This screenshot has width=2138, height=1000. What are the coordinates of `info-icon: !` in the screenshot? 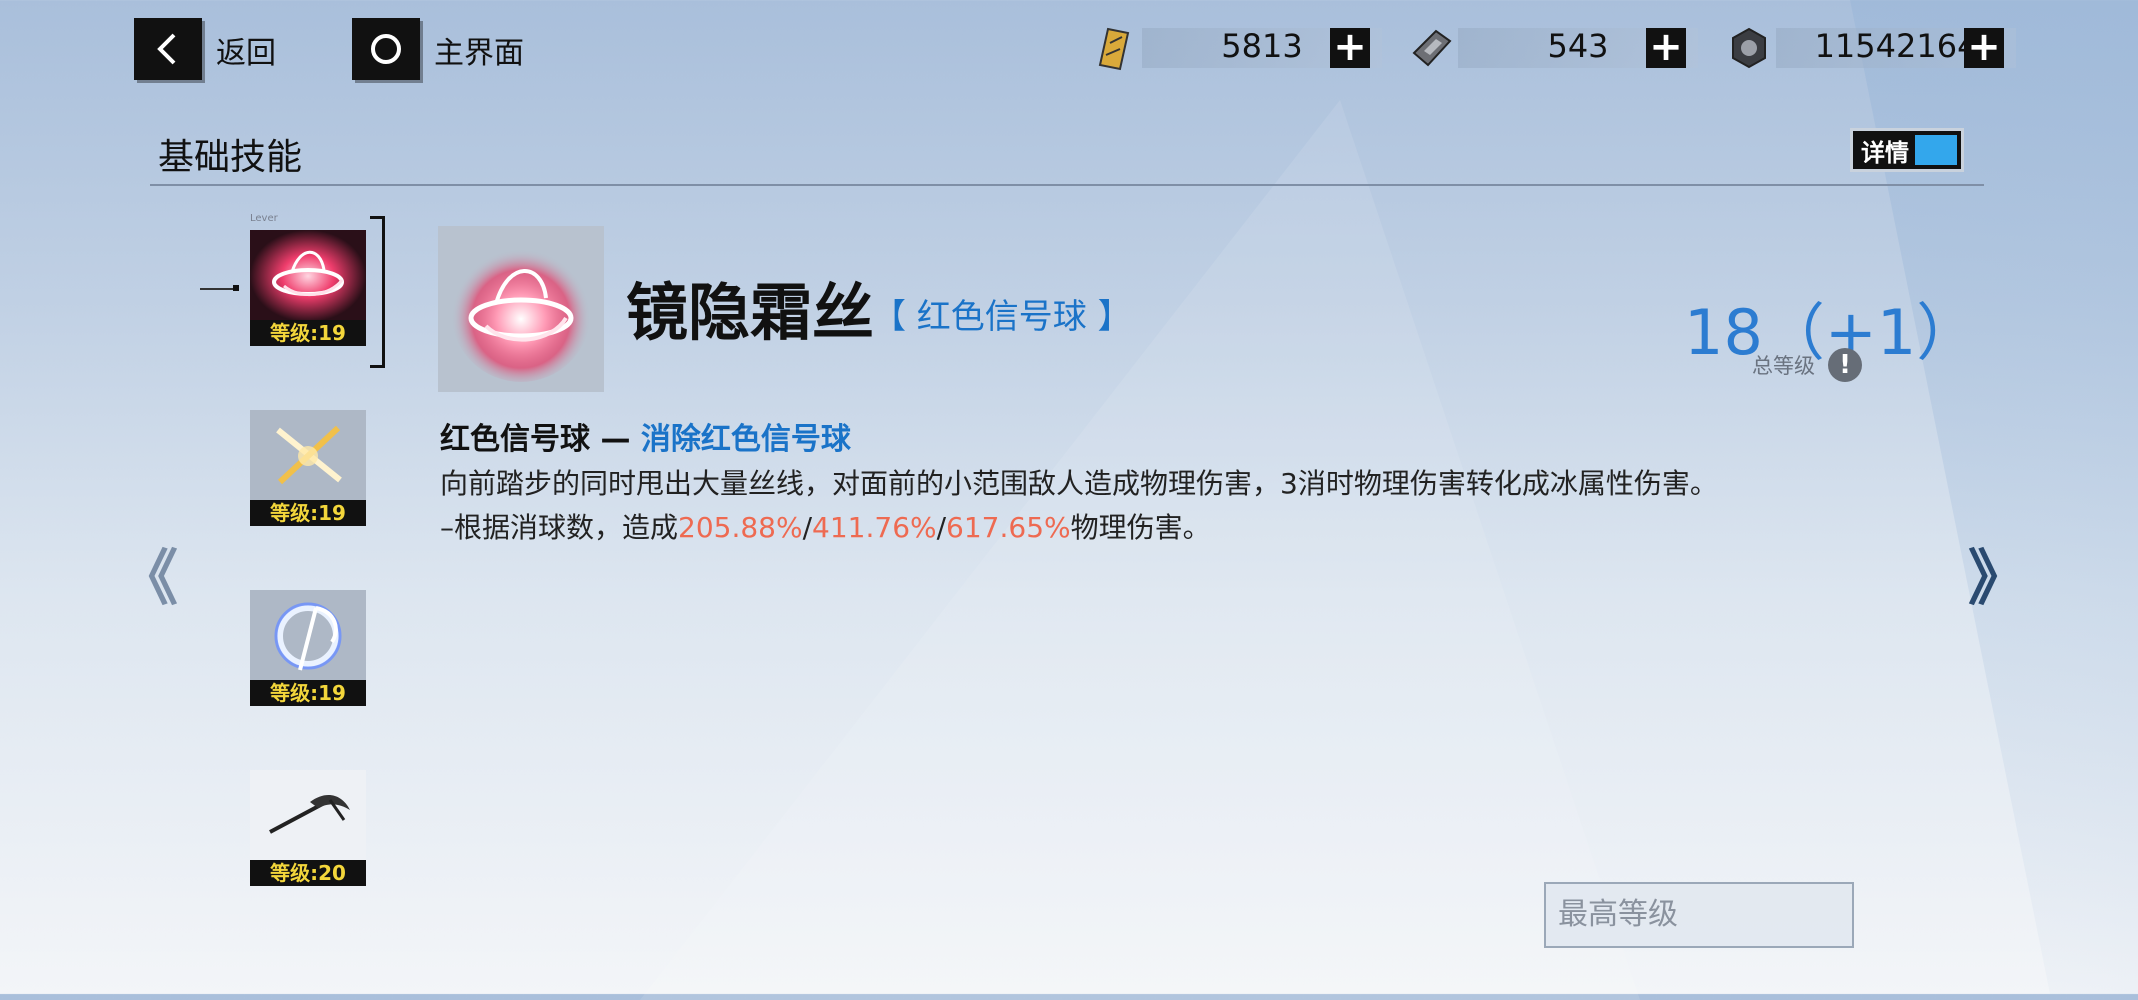 It's located at (1845, 365).